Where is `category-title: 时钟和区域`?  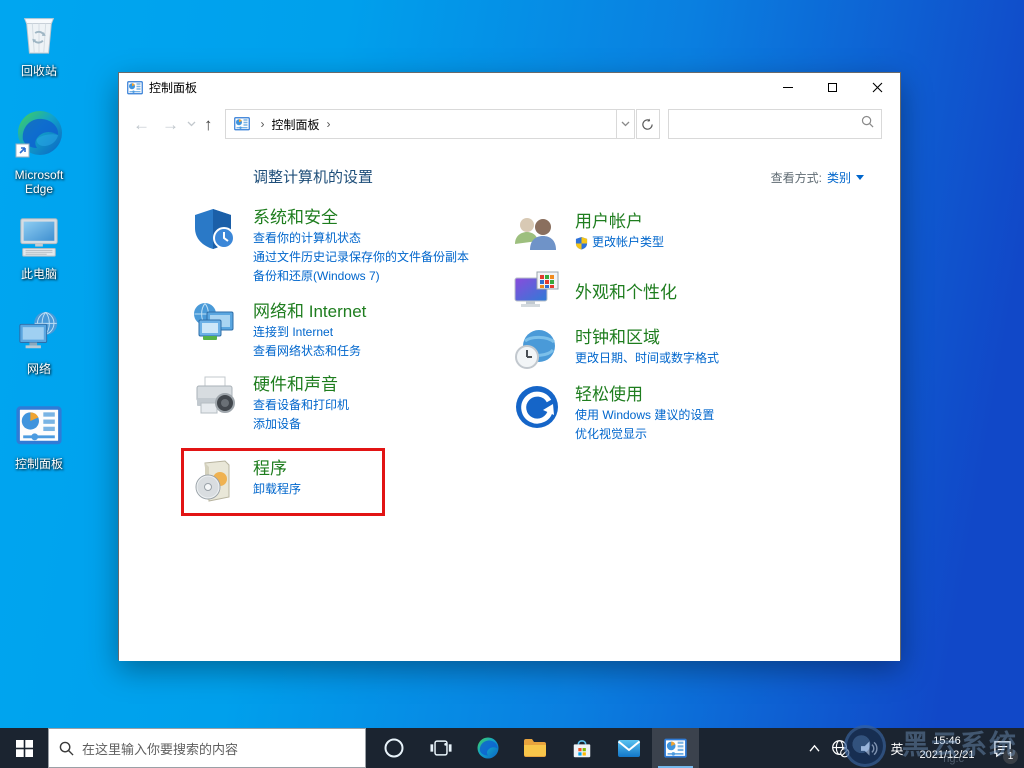
category-title: 时钟和区域 is located at coordinates (617, 337).